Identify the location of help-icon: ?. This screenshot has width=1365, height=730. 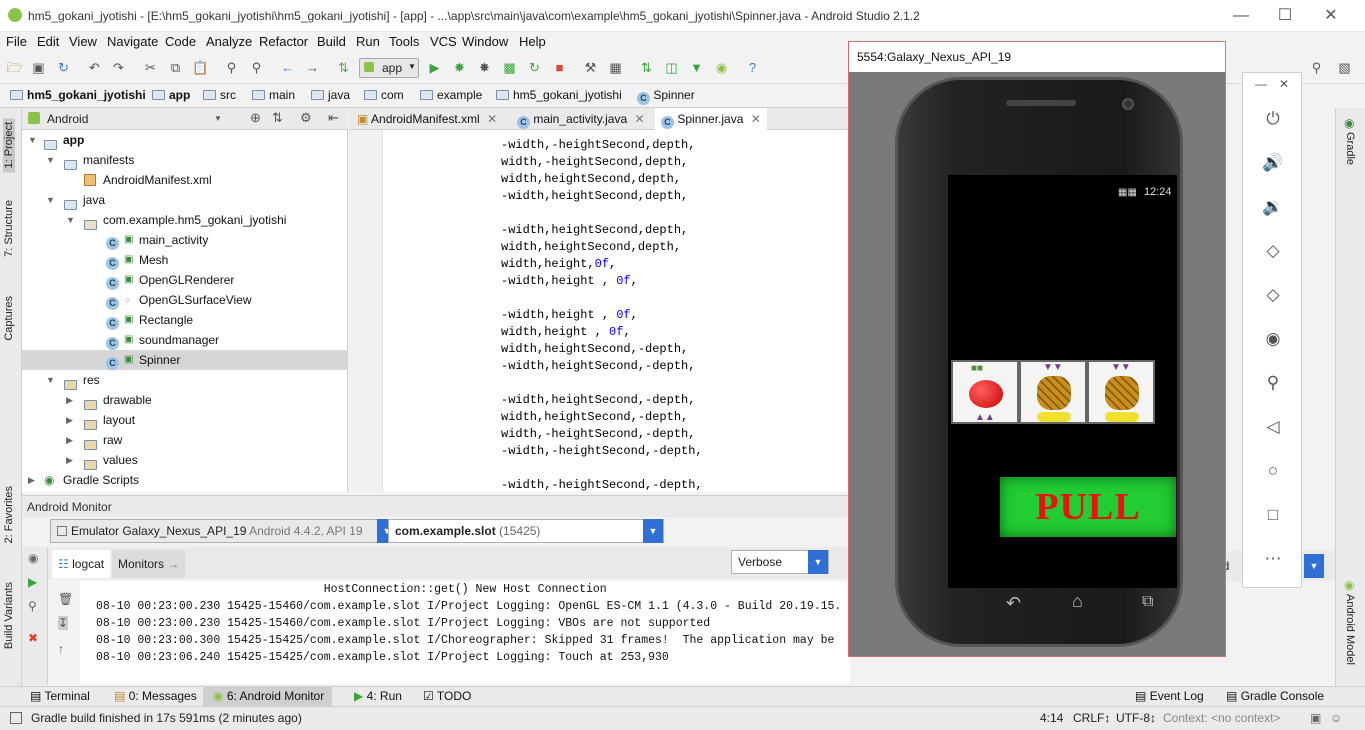
(752, 68).